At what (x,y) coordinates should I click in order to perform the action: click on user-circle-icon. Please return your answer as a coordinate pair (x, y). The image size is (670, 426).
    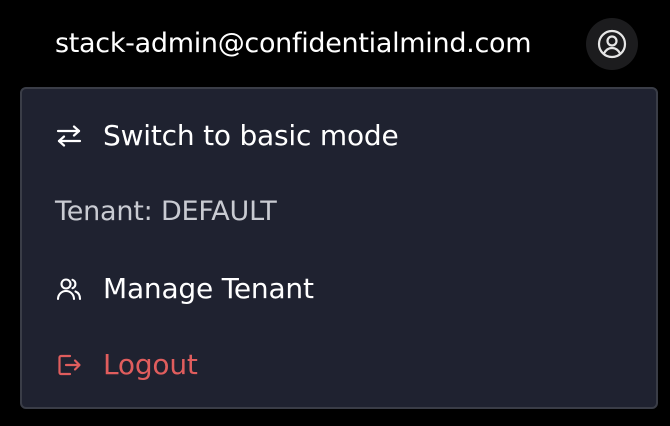
    Looking at the image, I should click on (612, 44).